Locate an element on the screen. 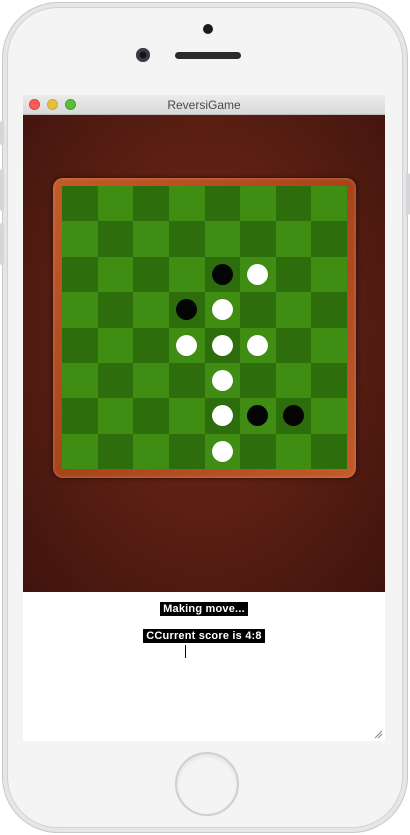 The height and width of the screenshot is (835, 410). score-line: CCurrent score is 4:8 is located at coordinates (204, 635).